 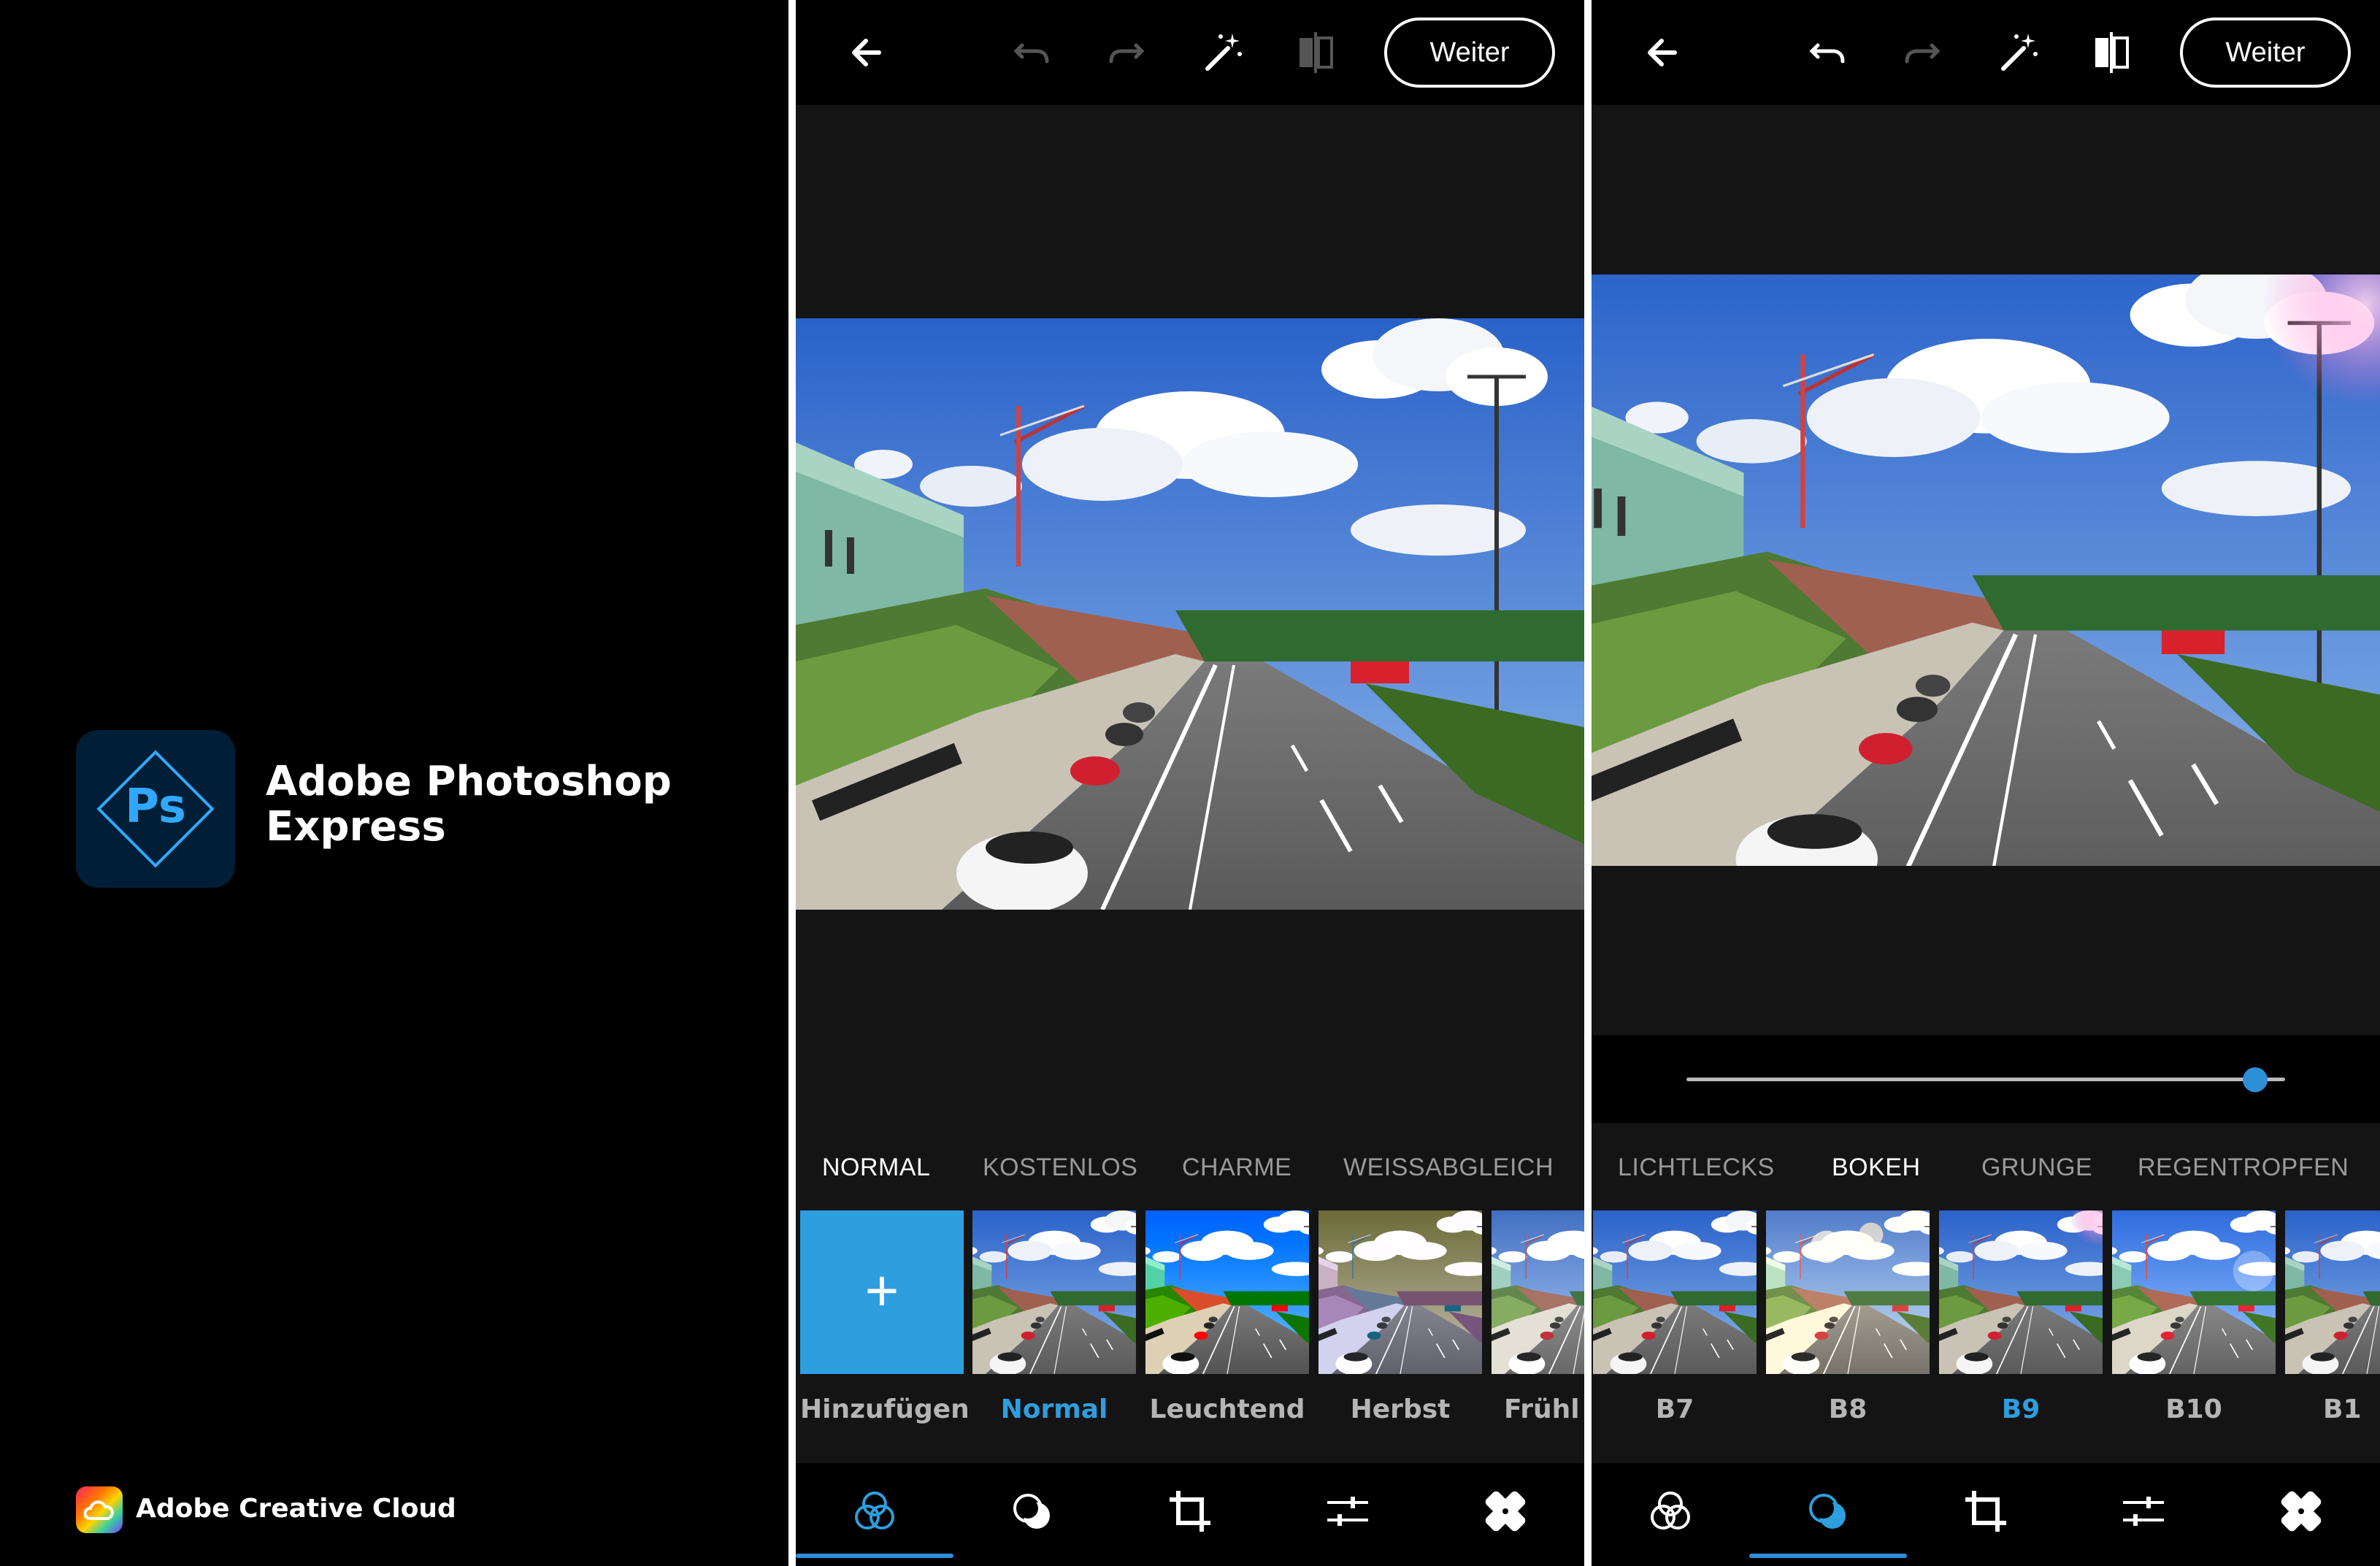 What do you see at coordinates (1060, 1168) in the screenshot?
I see `category-tab: KOSTENLOS` at bounding box center [1060, 1168].